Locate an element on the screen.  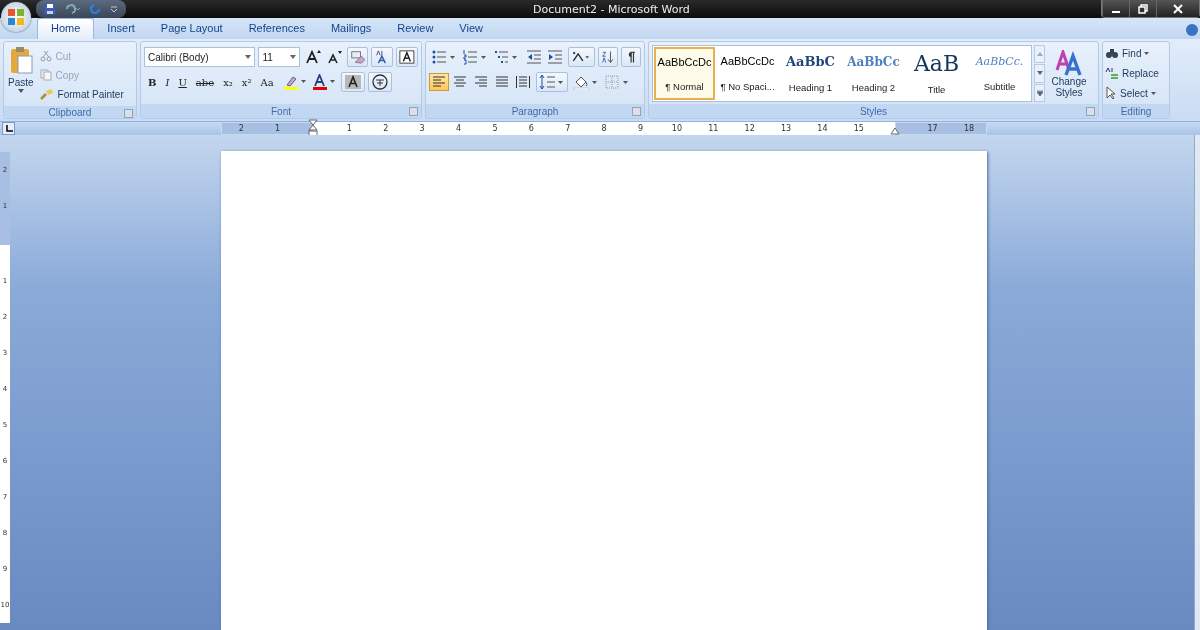
tab-selector is located at coordinates (8, 128).